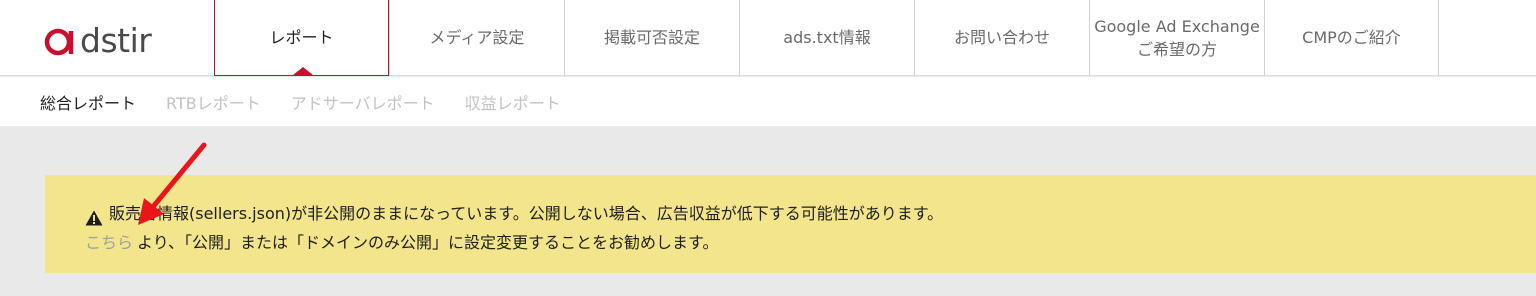 This screenshot has width=1536, height=296. Describe the element at coordinates (94, 215) in the screenshot. I see `warning-icon` at that location.